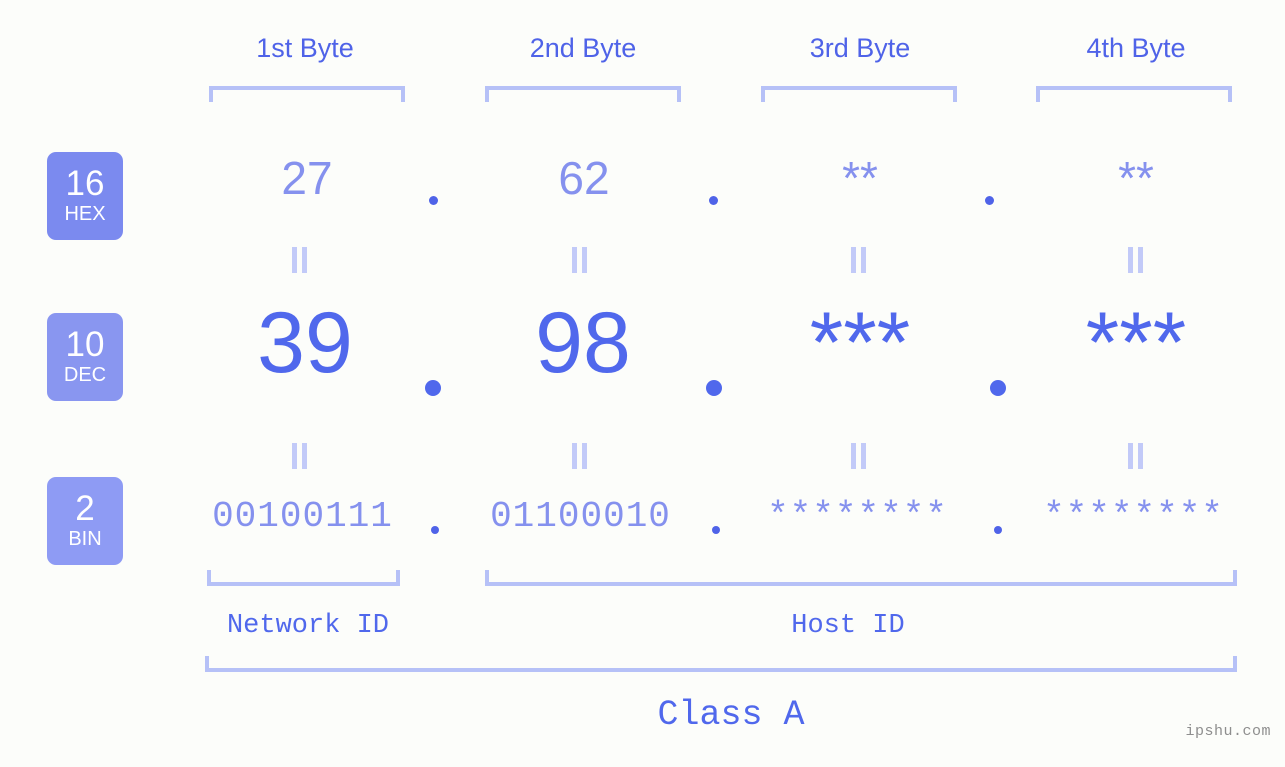 This screenshot has width=1285, height=767. Describe the element at coordinates (848, 626) in the screenshot. I see `host-id-label: Host ID` at that location.